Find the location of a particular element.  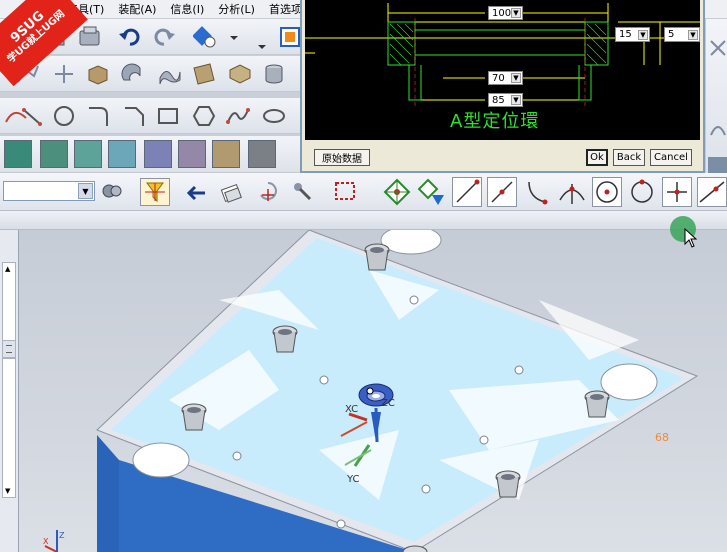

menu-analysis: 分析(L) is located at coordinates (236, 9).